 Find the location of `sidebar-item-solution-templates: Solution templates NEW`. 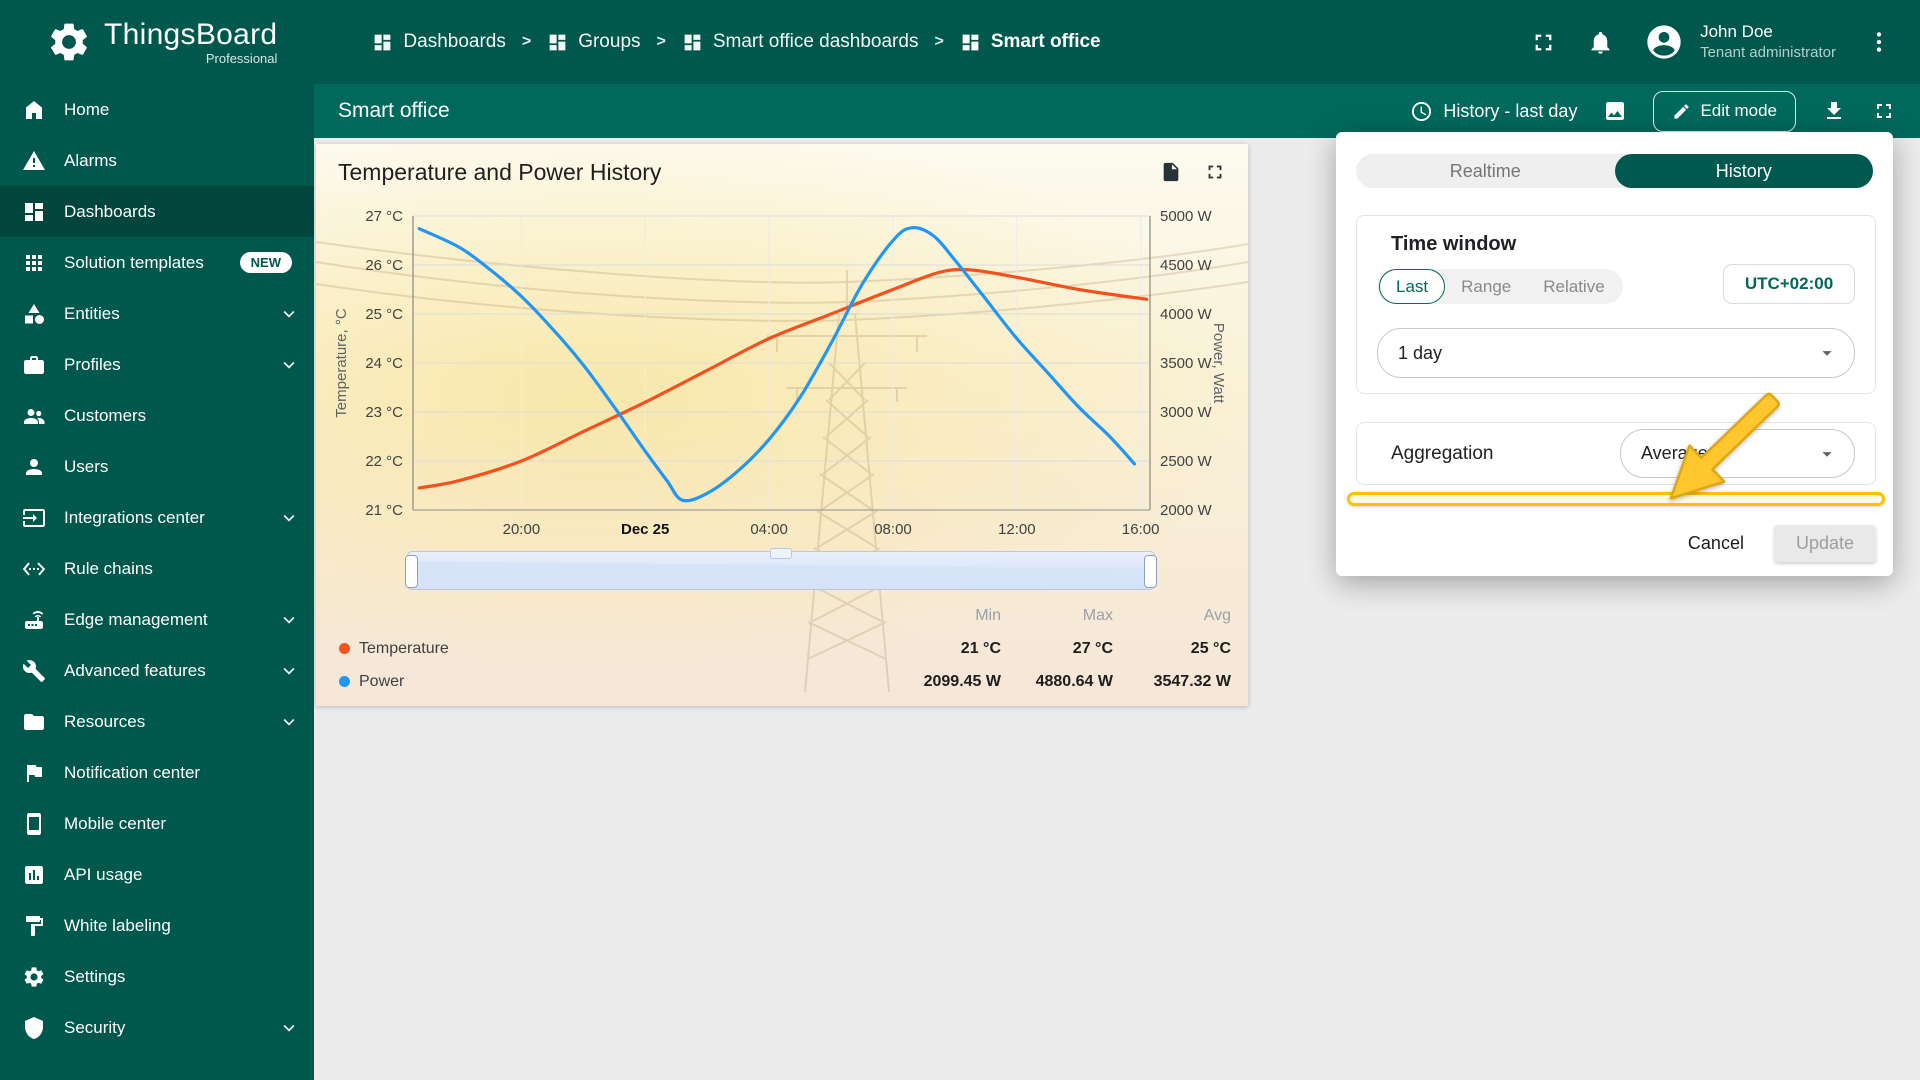

sidebar-item-solution-templates: Solution templates NEW is located at coordinates (157, 262).